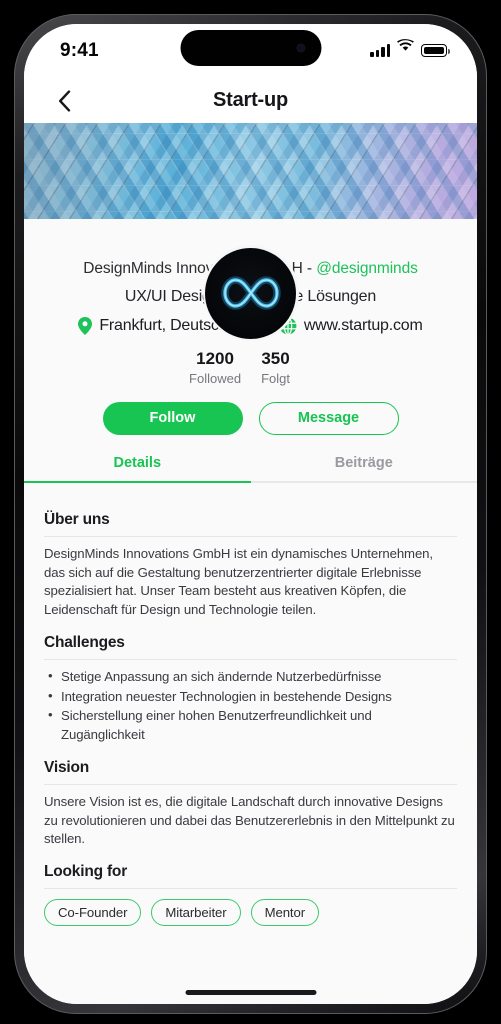 The height and width of the screenshot is (1024, 501). What do you see at coordinates (275, 358) in the screenshot?
I see `stat-following-value: 350` at bounding box center [275, 358].